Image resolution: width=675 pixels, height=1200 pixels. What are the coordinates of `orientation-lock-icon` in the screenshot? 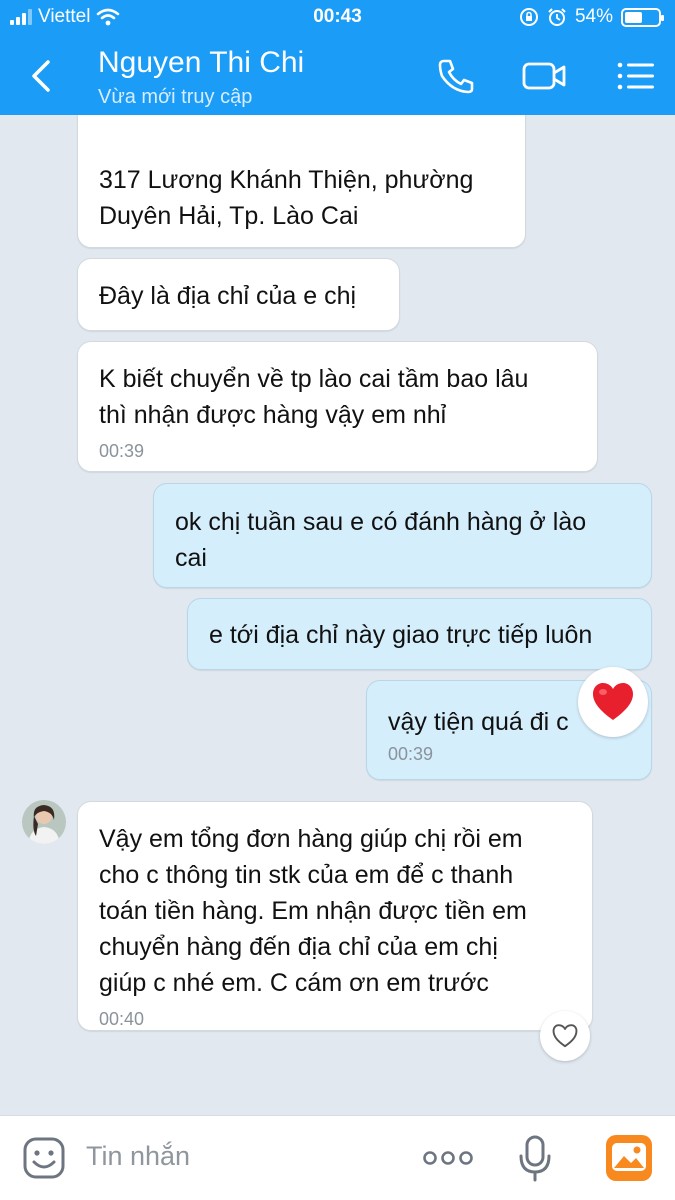 It's located at (528, 17).